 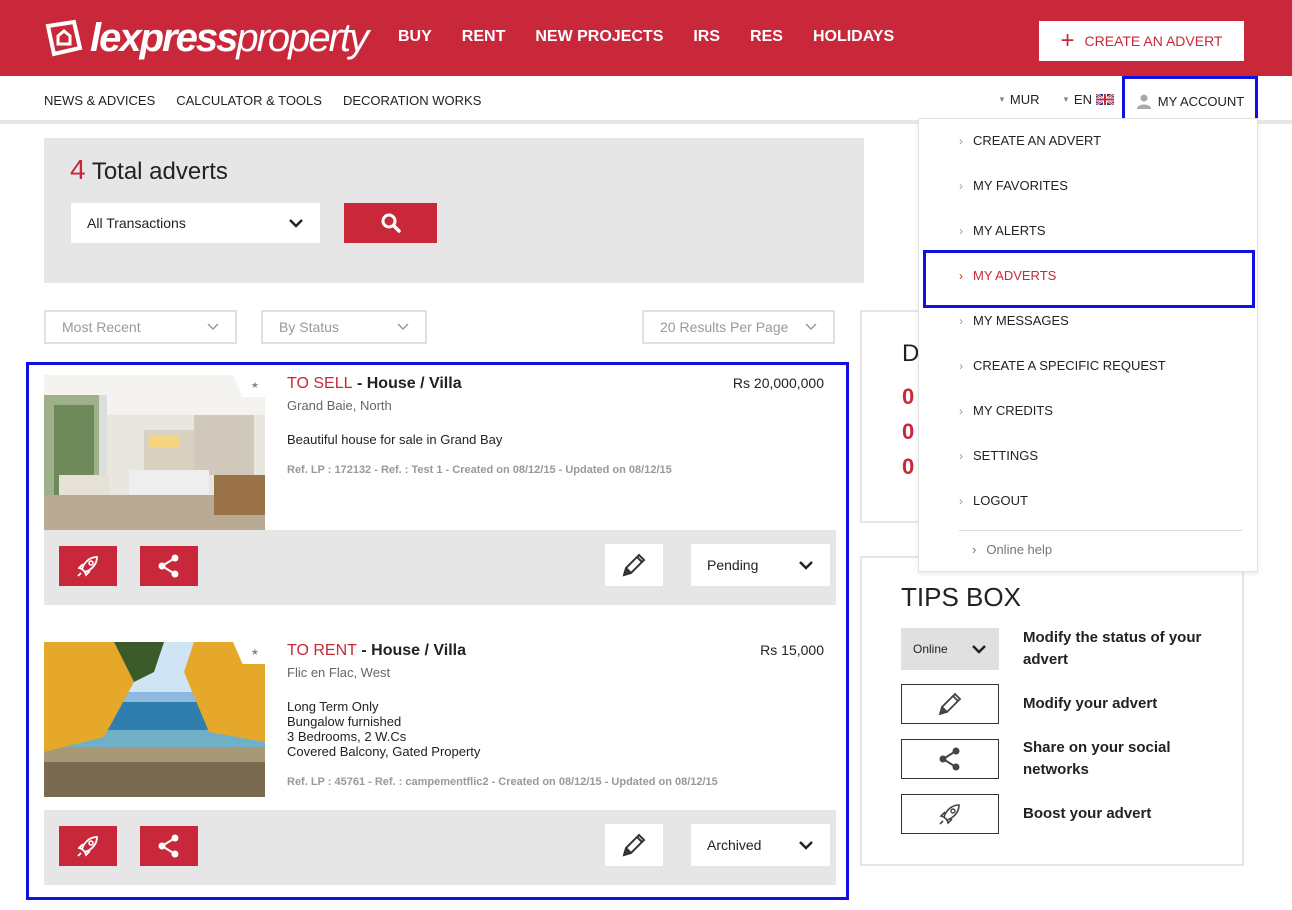 I want to click on menu-item-my-alerts: › MY ALERTS, so click(x=1002, y=230).